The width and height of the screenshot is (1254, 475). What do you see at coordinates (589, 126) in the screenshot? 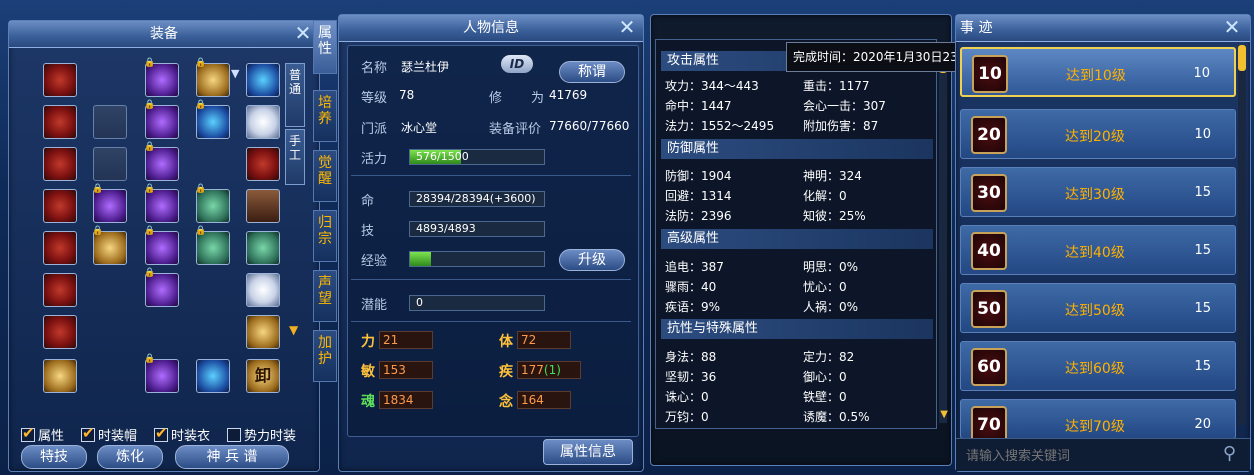
I see `gear-score-value: 77660/77660` at bounding box center [589, 126].